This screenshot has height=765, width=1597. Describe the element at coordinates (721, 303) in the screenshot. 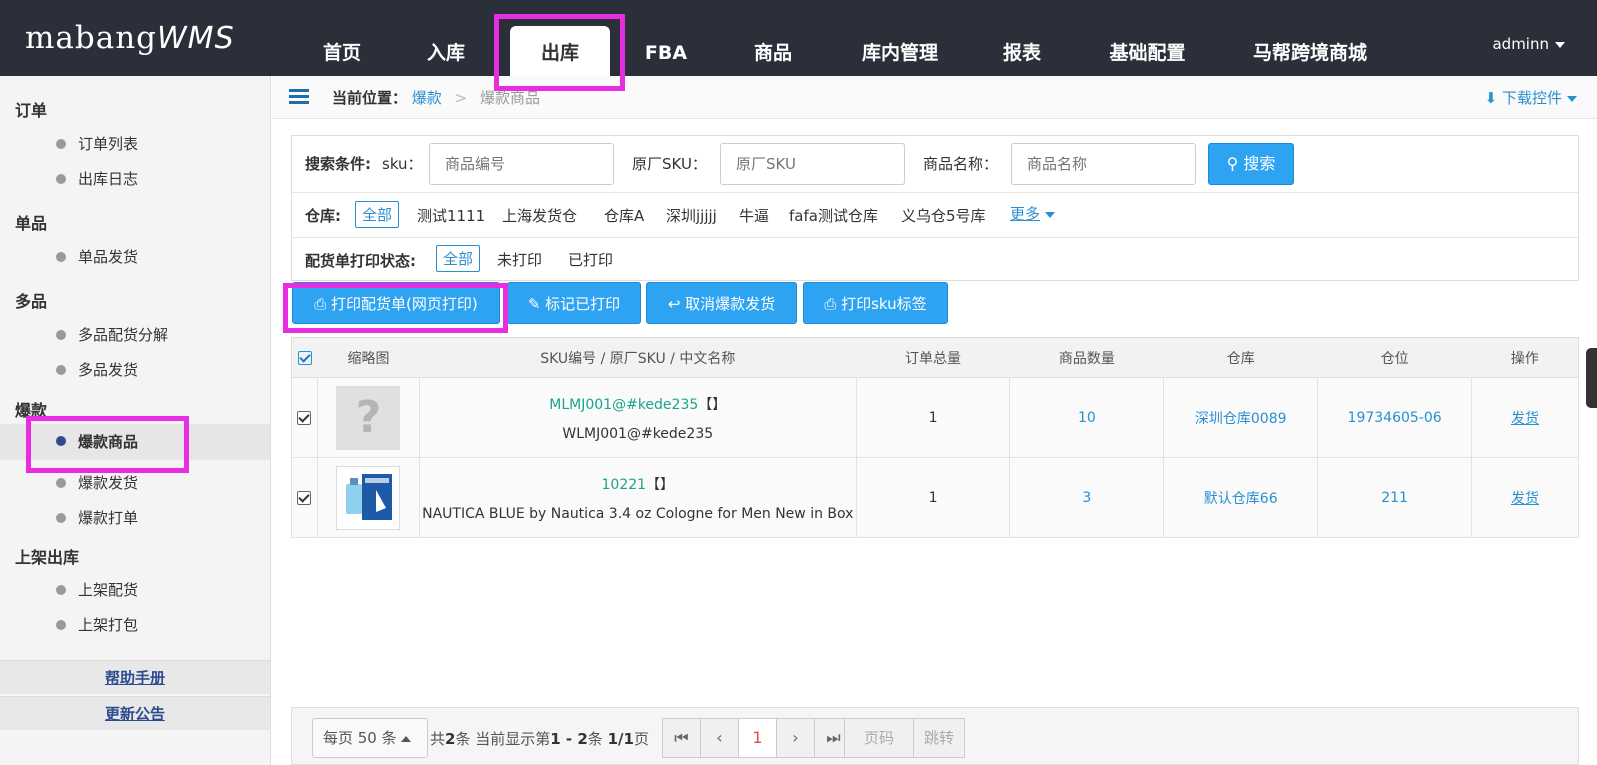

I see `cancel-hot-ship-button: ↩ 取消爆款发货` at that location.